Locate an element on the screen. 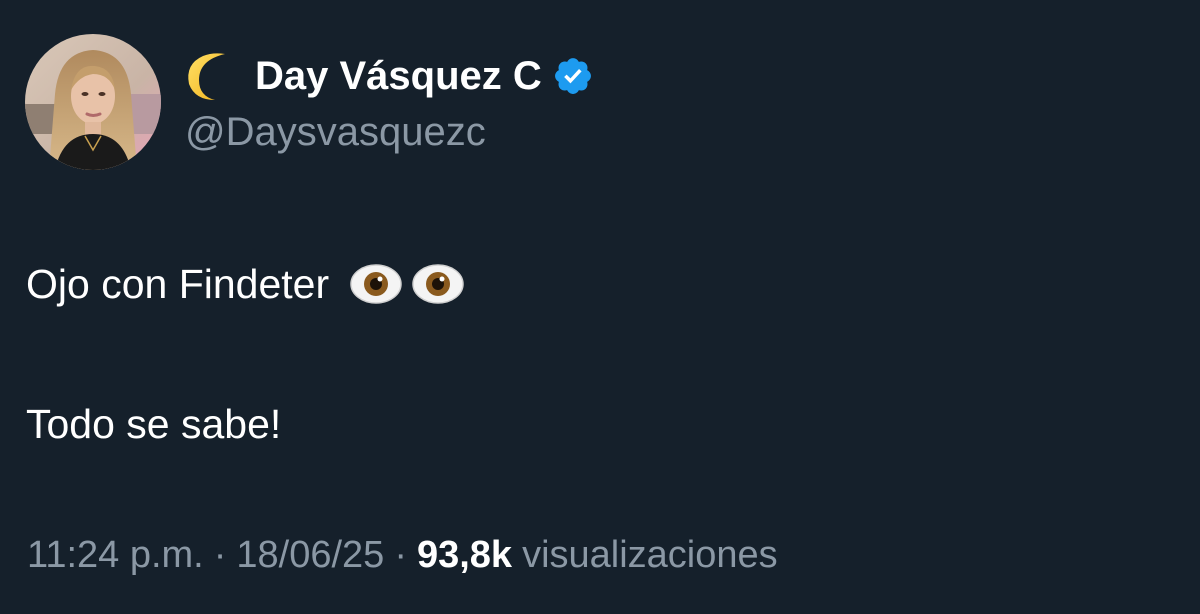  tweet-text-line-1: Ojo con Findeter is located at coordinates (249, 284).